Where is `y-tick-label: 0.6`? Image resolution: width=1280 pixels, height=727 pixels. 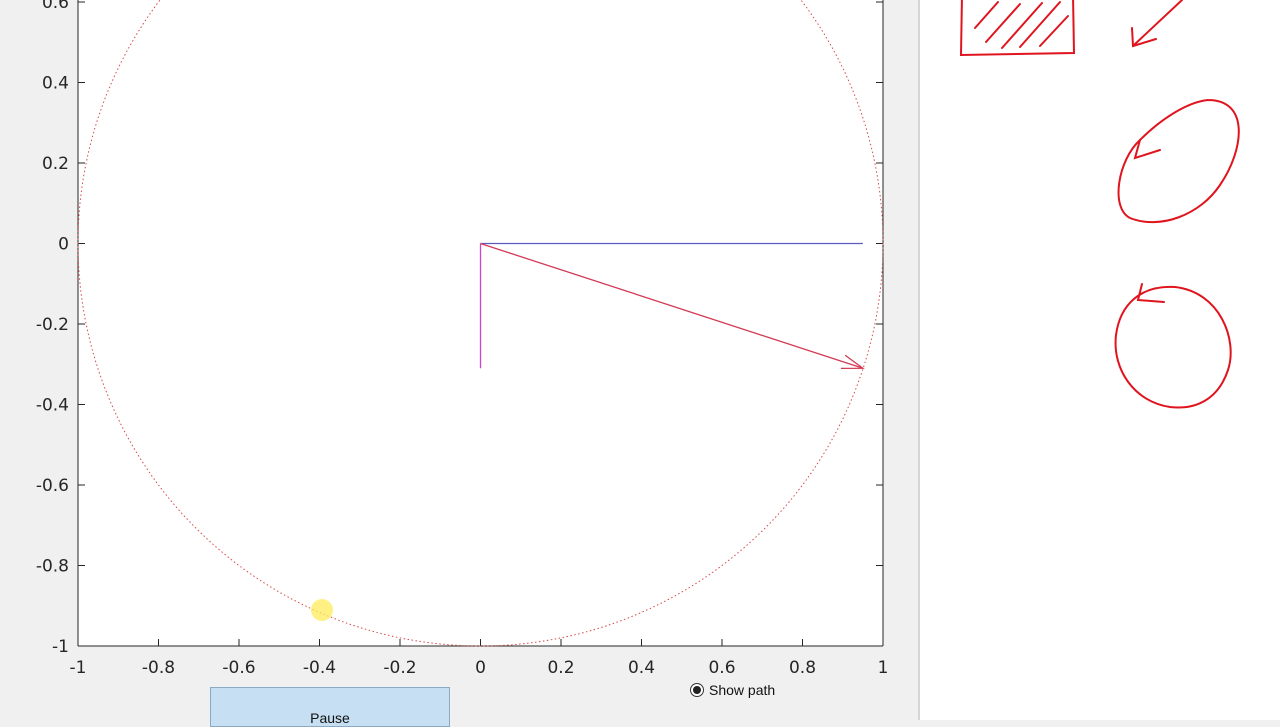
y-tick-label: 0.6 is located at coordinates (55, 6).